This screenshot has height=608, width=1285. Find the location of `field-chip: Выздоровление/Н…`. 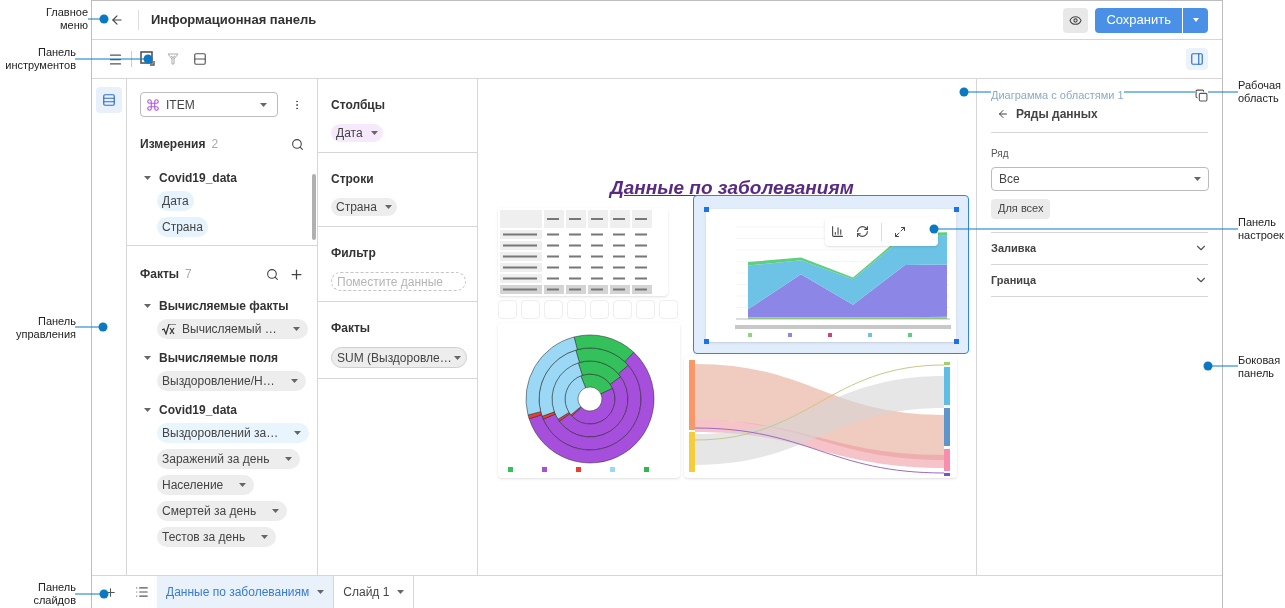

field-chip: Выздоровление/Н… is located at coordinates (231, 381).